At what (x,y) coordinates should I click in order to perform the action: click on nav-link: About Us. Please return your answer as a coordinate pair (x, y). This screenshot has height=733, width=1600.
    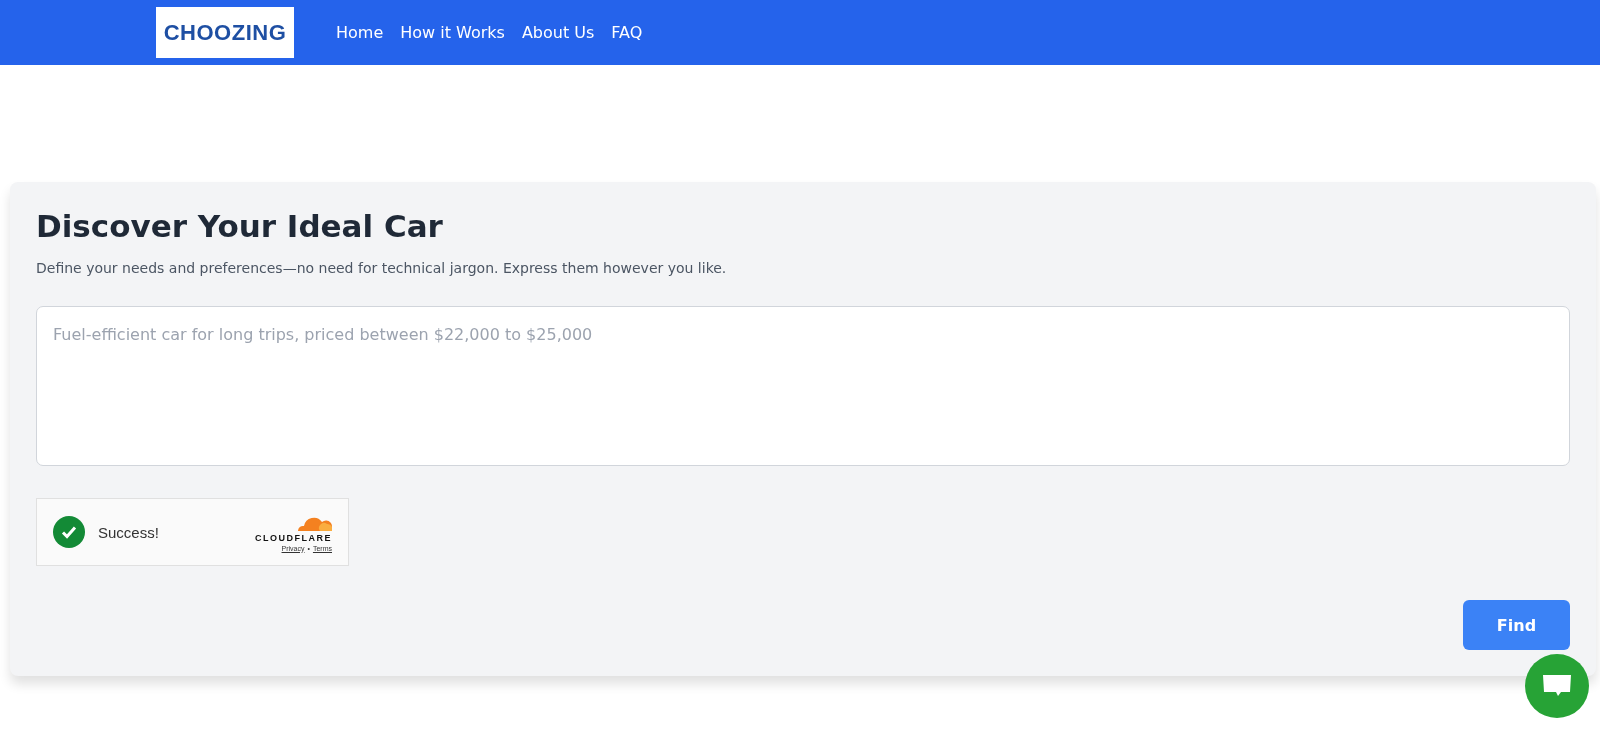
    Looking at the image, I should click on (558, 32).